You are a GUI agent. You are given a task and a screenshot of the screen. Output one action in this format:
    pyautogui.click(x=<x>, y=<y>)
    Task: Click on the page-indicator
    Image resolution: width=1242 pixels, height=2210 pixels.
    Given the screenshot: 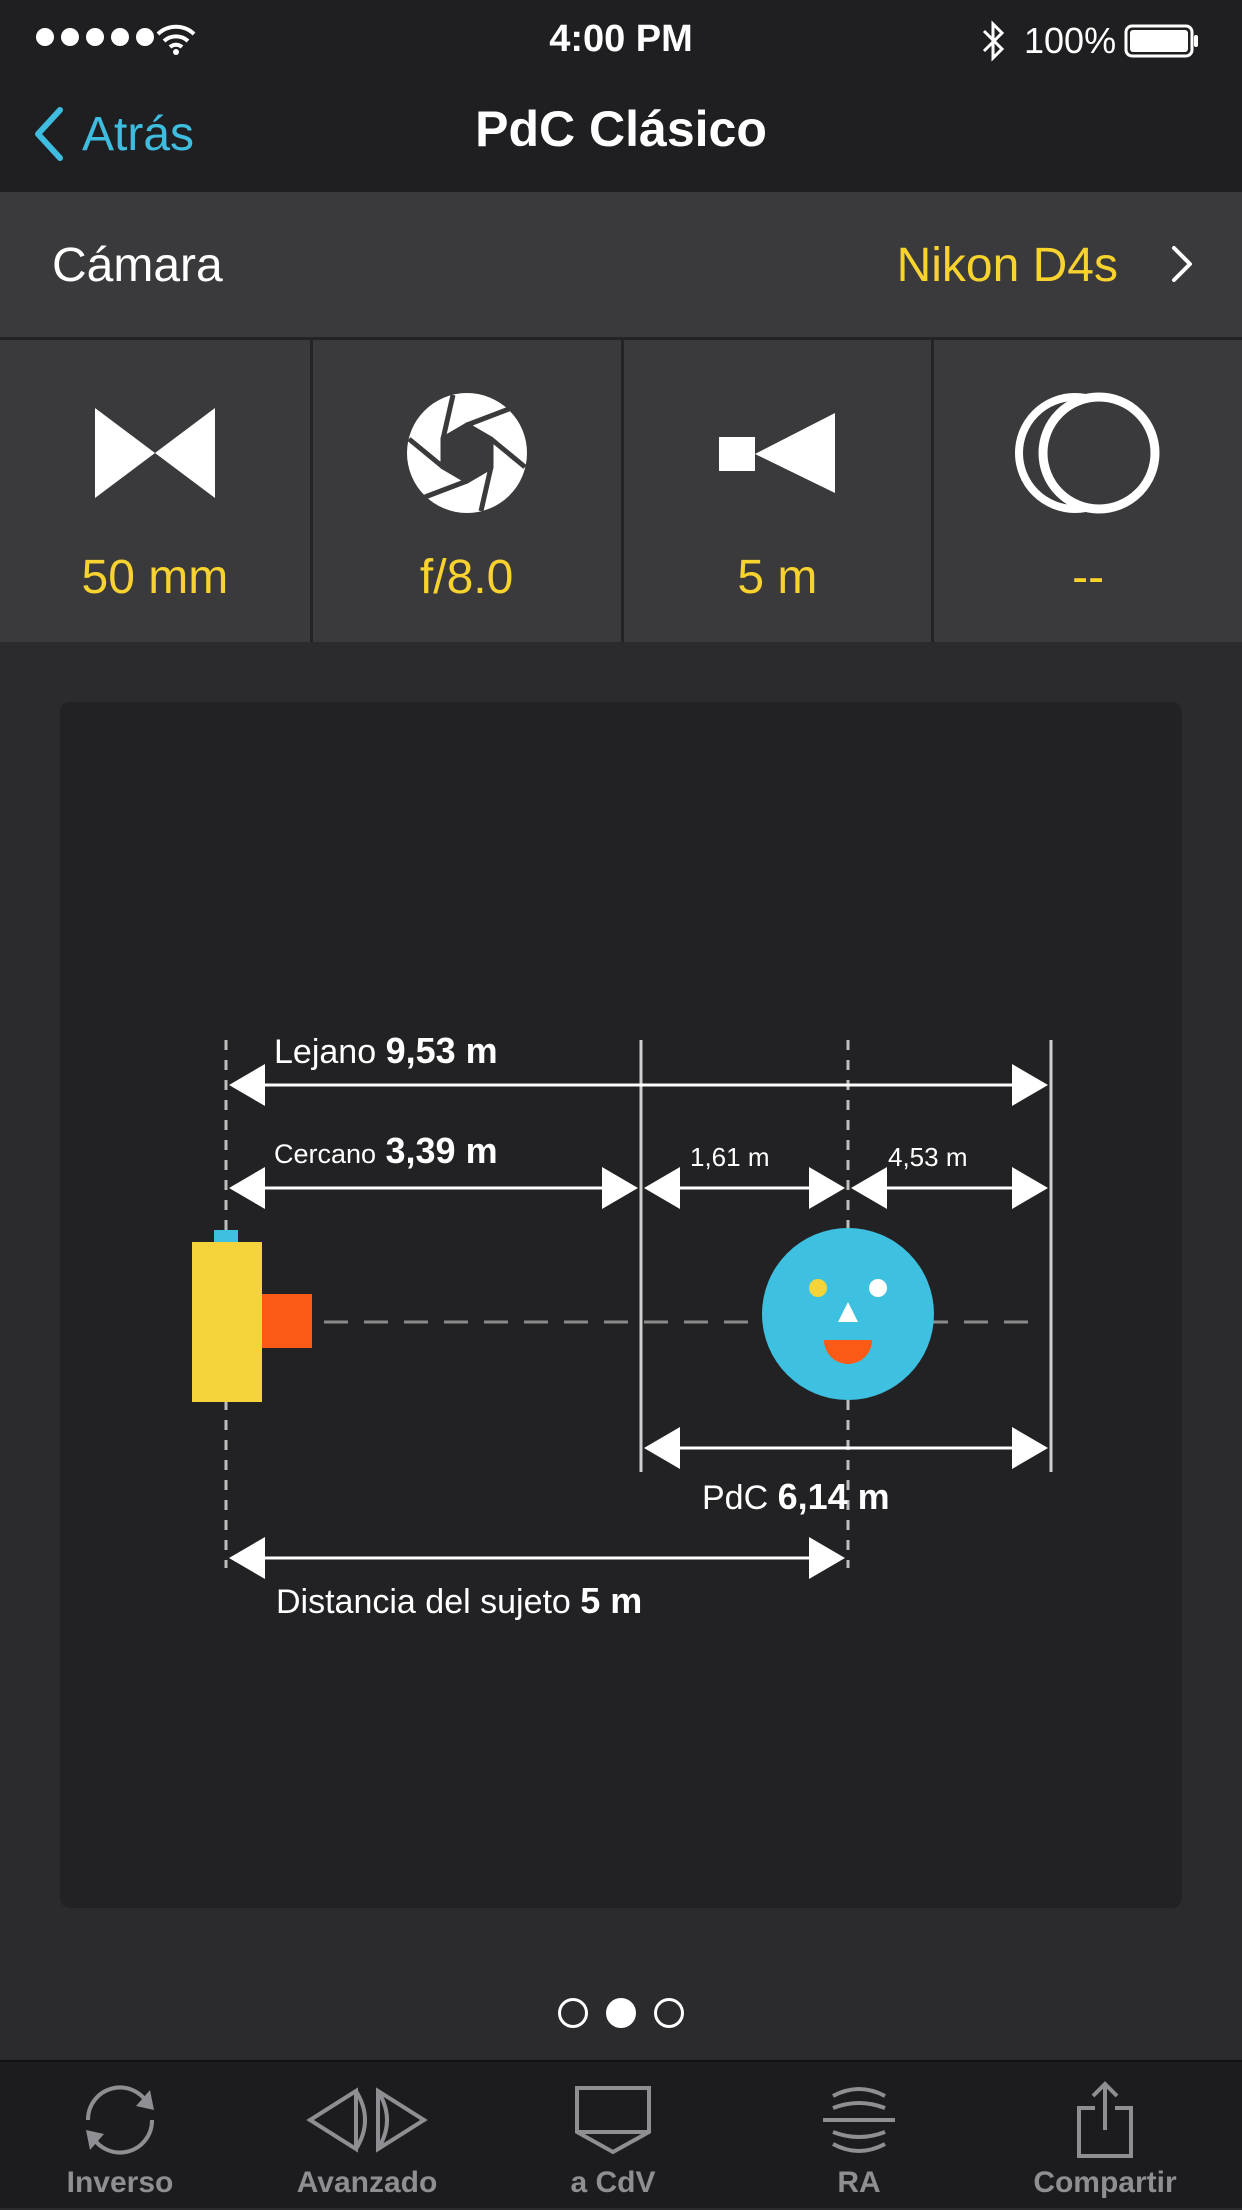 What is the action you would take?
    pyautogui.click(x=621, y=2013)
    